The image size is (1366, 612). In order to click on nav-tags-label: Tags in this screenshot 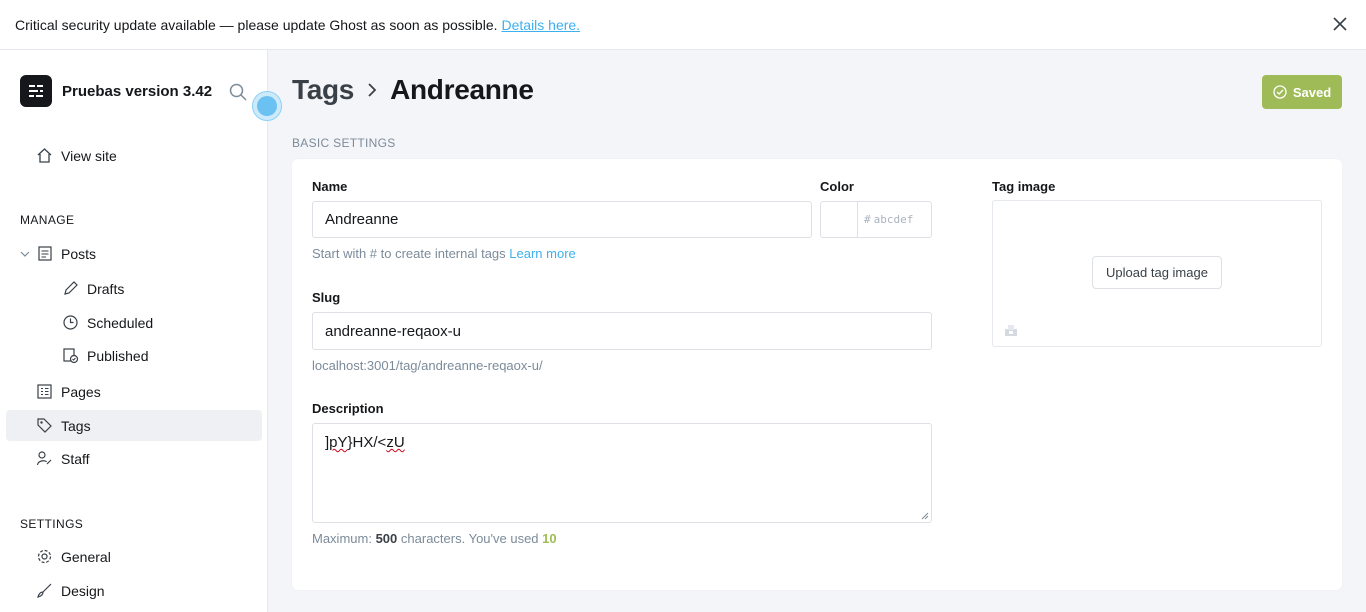, I will do `click(76, 425)`.